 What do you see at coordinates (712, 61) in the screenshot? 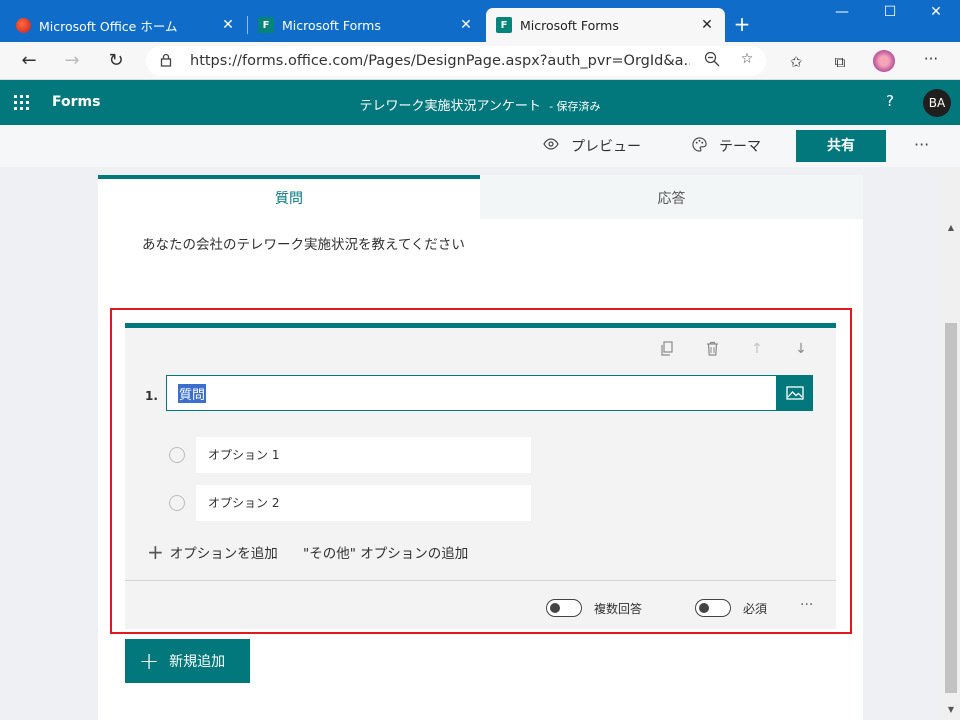
I see `zoom-icon` at bounding box center [712, 61].